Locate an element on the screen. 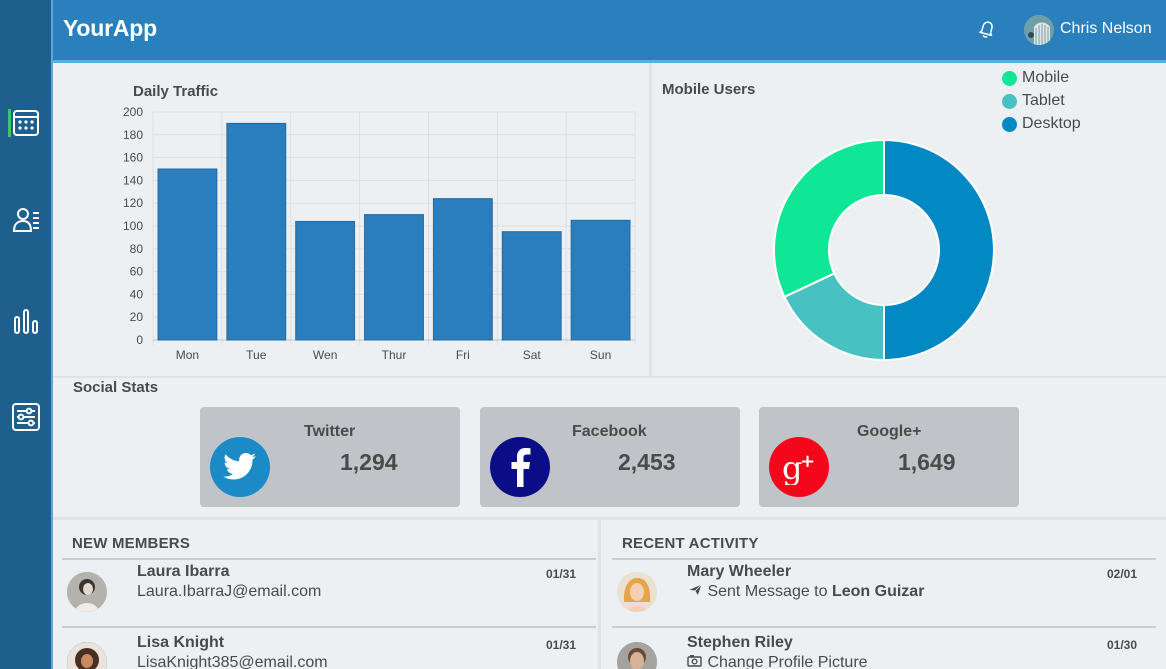  users-list-icon is located at coordinates (25, 220).